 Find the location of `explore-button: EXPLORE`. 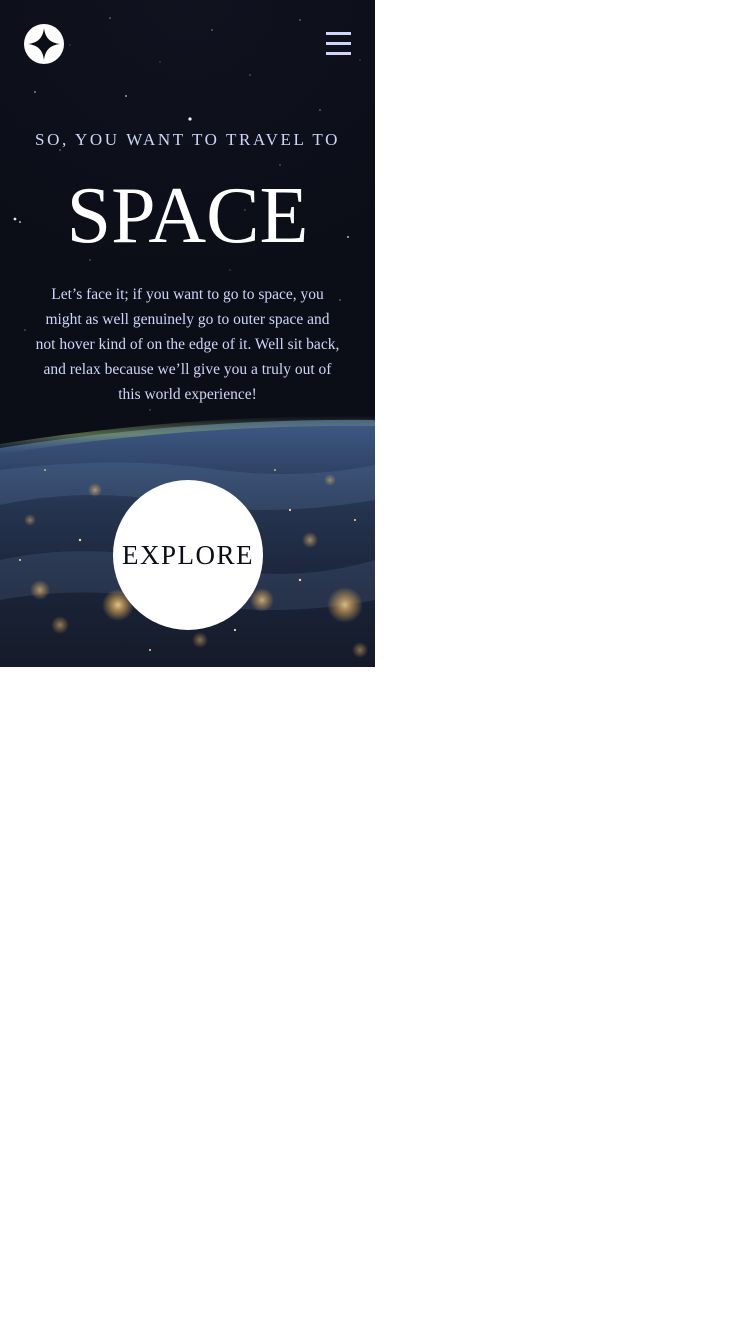

explore-button: EXPLORE is located at coordinates (188, 555).